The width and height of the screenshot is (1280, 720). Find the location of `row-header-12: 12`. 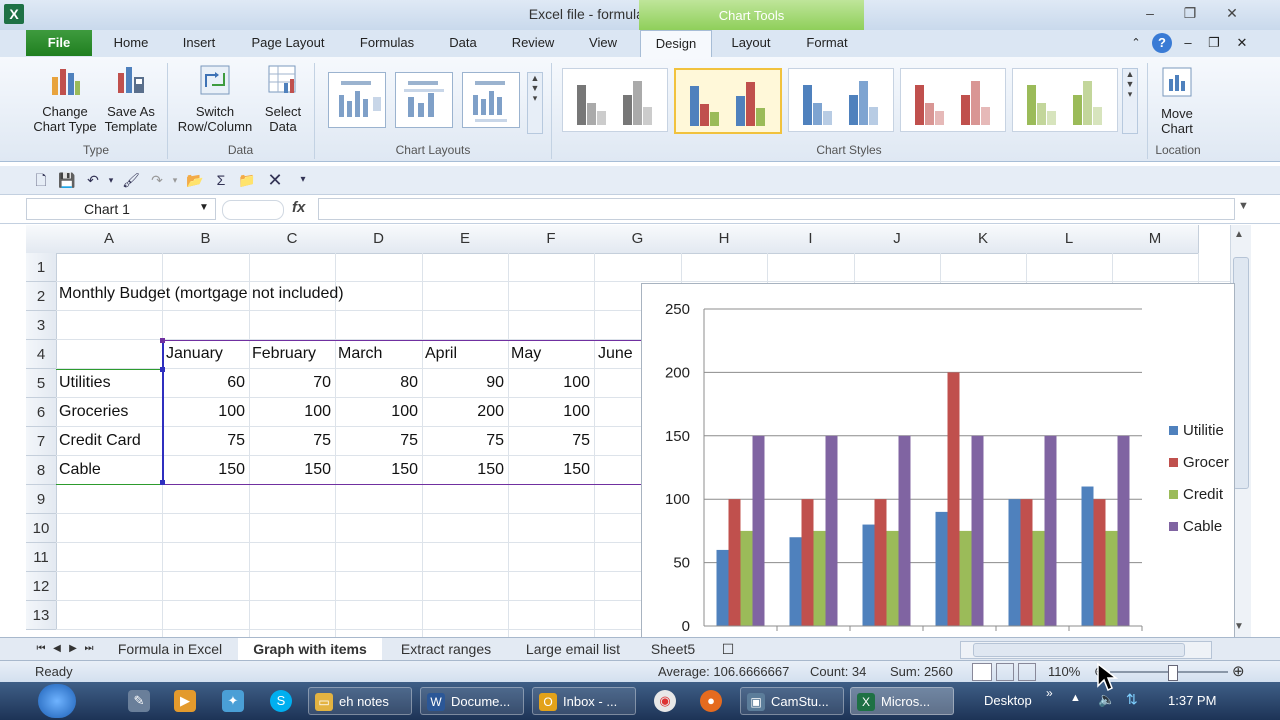

row-header-12: 12 is located at coordinates (41, 586).